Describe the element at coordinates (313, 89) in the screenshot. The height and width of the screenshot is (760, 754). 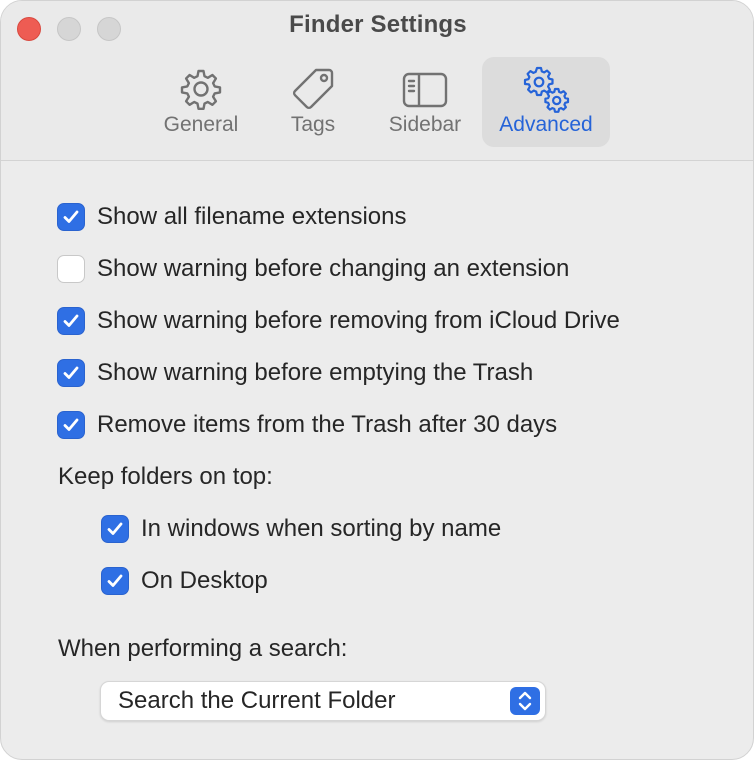
I see `tag-icon` at that location.